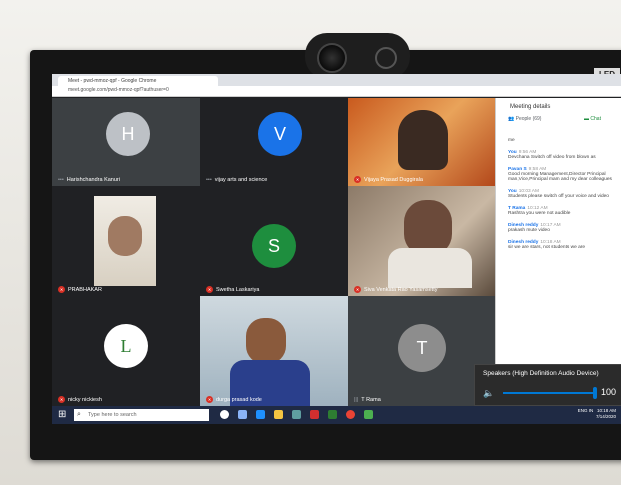 This screenshot has height=485, width=621. I want to click on avatar: S, so click(274, 246).